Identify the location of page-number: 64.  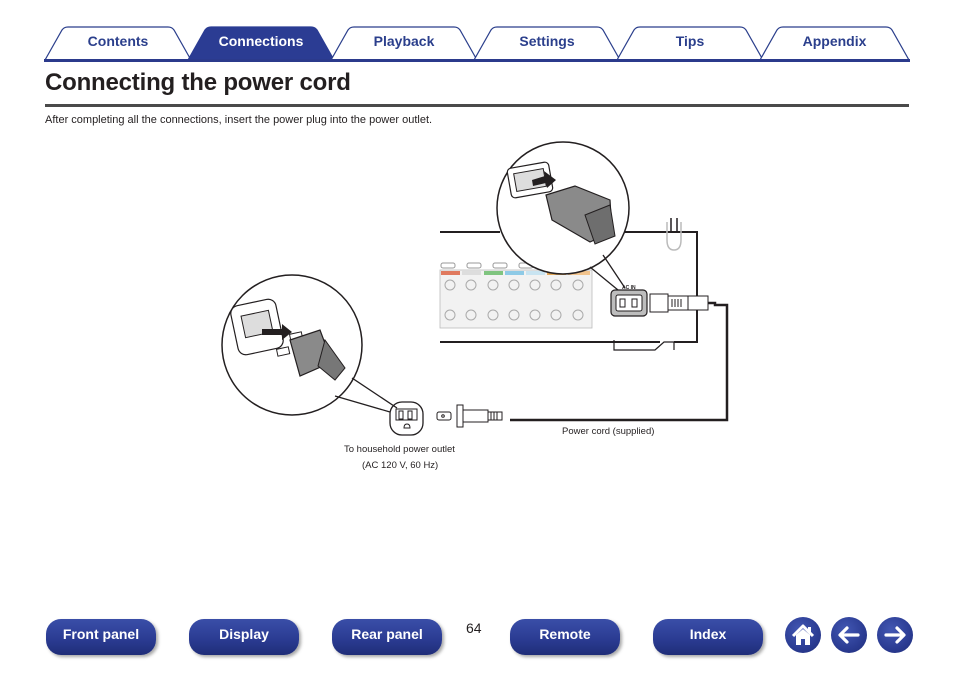
(474, 628).